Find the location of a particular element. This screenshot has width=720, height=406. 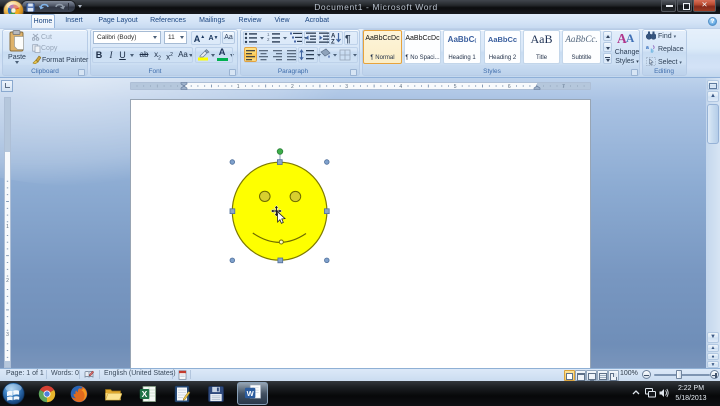

svg-text: W is located at coordinates (251, 393).